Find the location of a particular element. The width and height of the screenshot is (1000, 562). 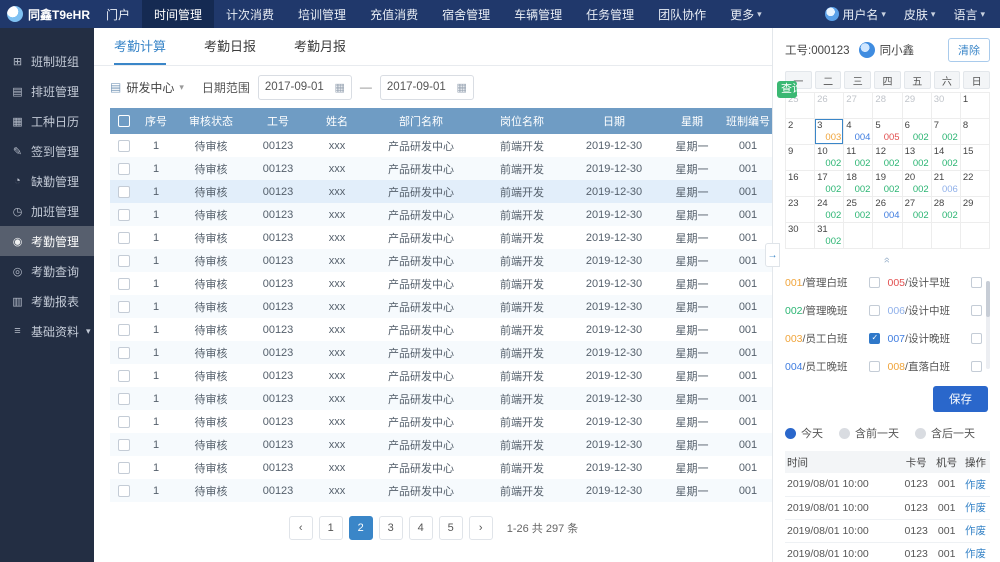

calendar-cell: 16 is located at coordinates (801, 184).